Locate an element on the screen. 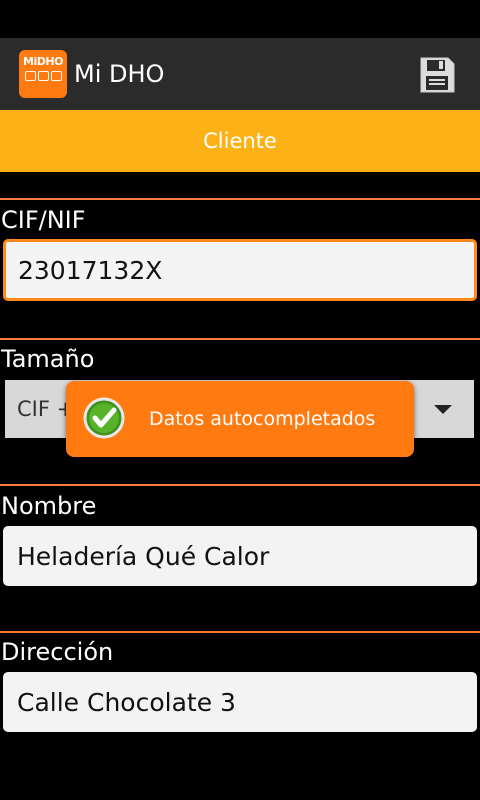  logo-icons is located at coordinates (43, 76).